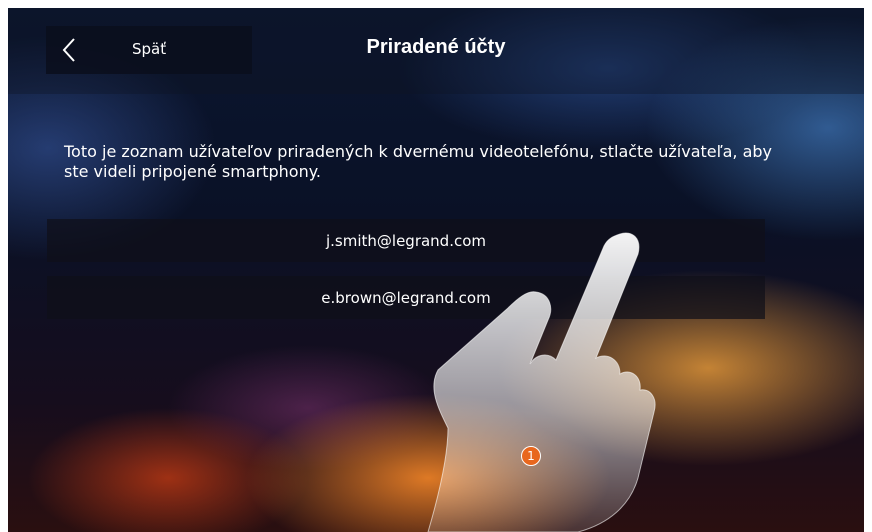 The width and height of the screenshot is (872, 532). What do you see at coordinates (436, 47) in the screenshot?
I see `page-title: Priradené účty` at bounding box center [436, 47].